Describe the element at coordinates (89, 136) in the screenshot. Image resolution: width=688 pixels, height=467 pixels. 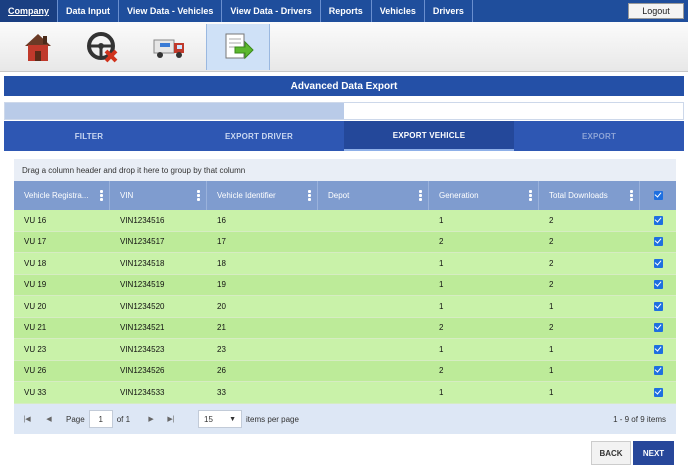
I see `step-filter: FILTER` at that location.